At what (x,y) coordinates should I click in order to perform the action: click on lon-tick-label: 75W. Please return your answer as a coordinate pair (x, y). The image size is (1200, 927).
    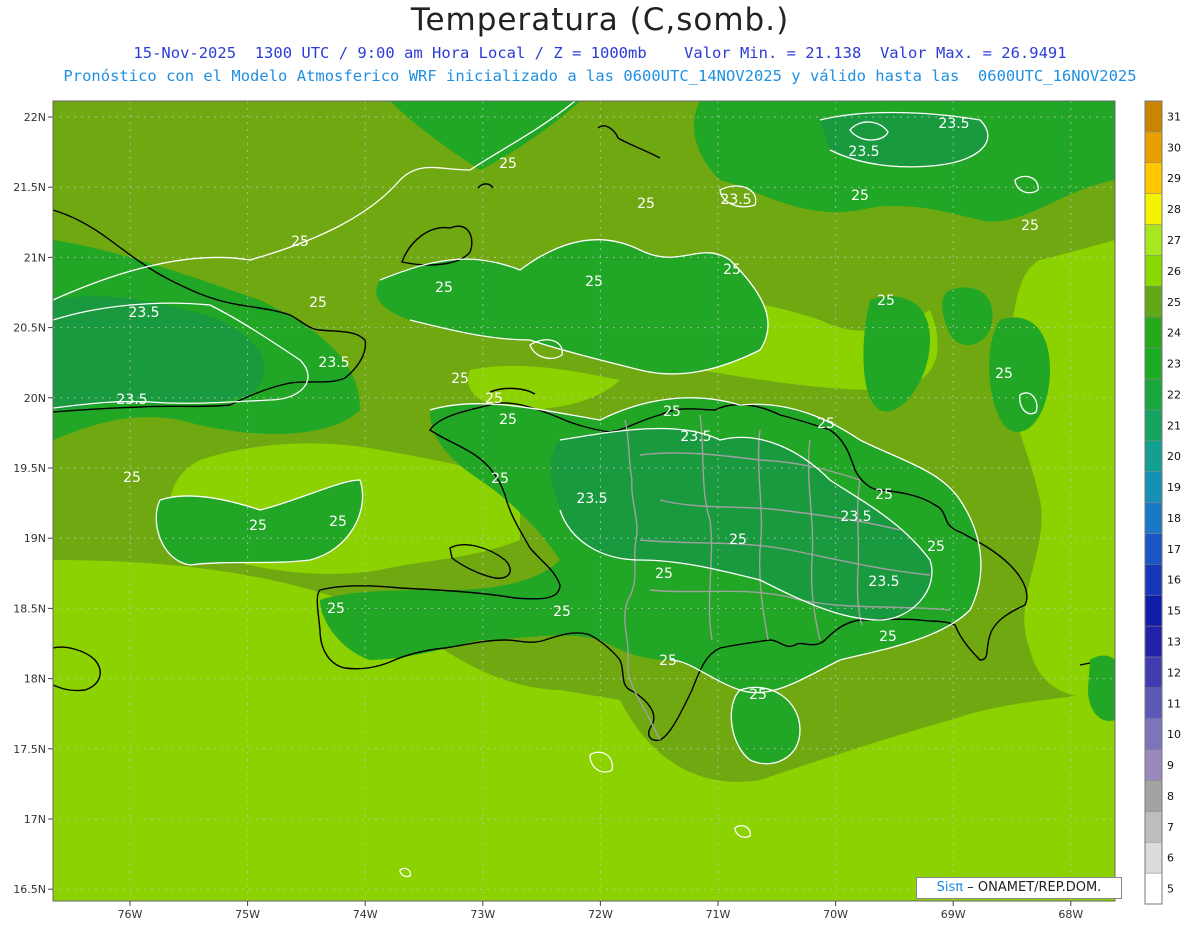
    Looking at the image, I should click on (247, 914).